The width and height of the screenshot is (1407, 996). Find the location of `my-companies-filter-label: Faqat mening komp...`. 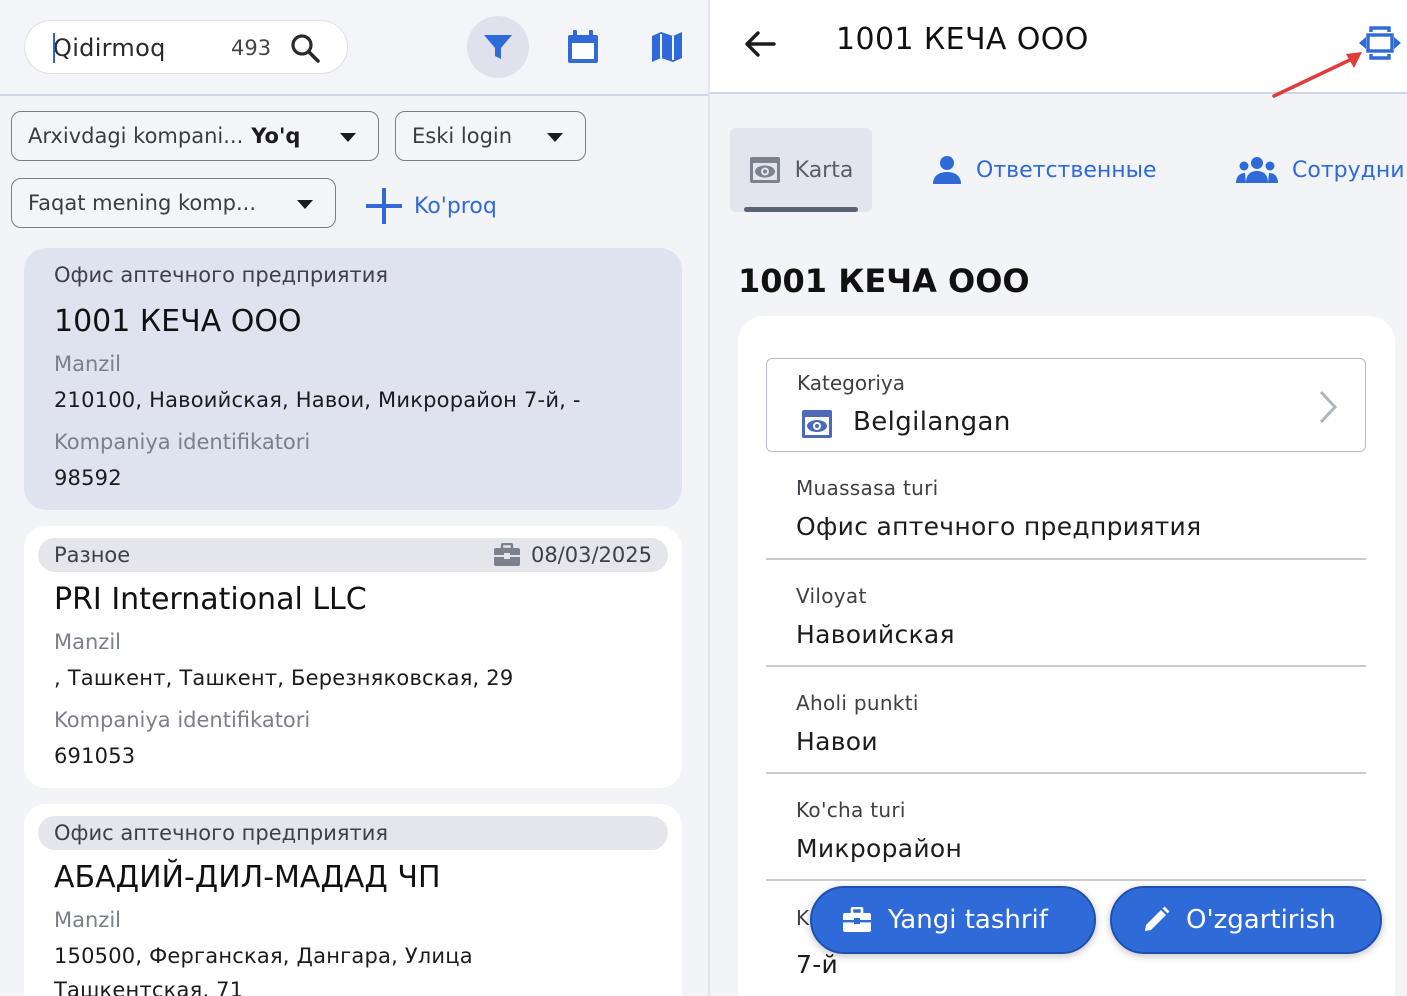

my-companies-filter-label: Faqat mening komp... is located at coordinates (142, 203).